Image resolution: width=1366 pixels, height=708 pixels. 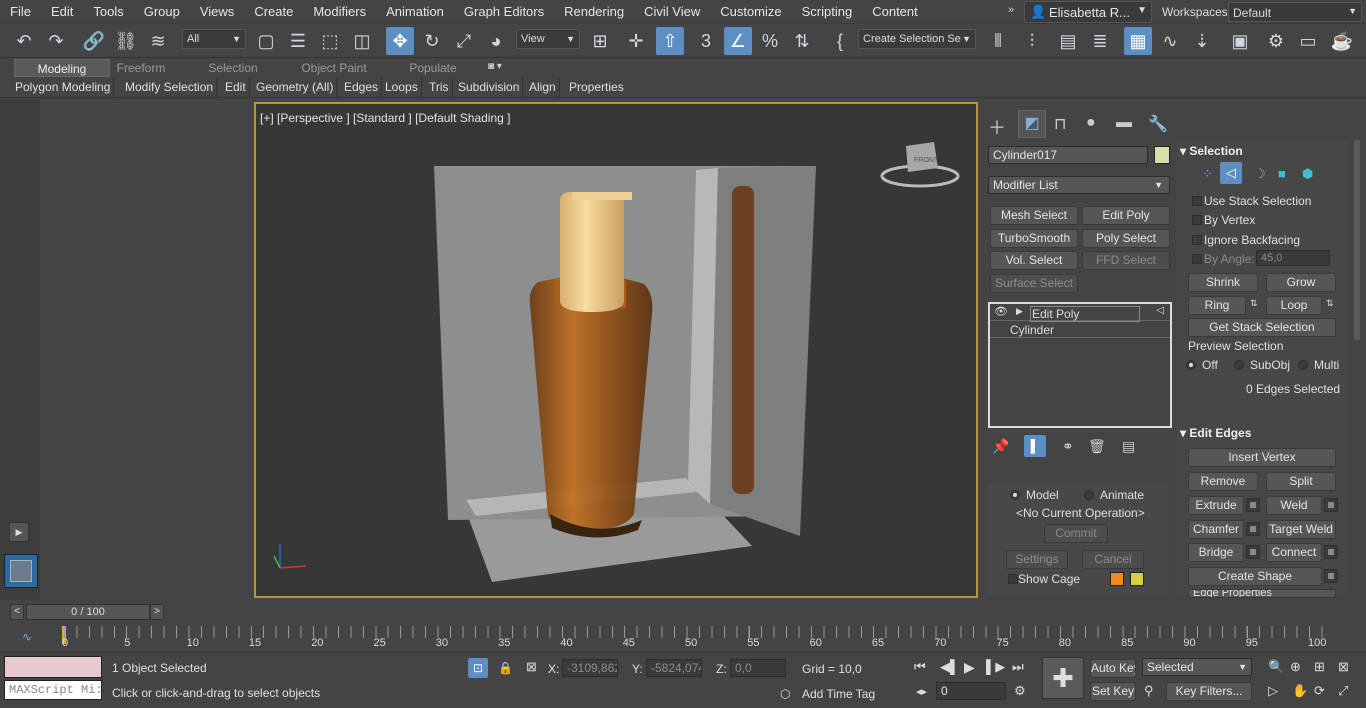 What do you see at coordinates (1034, 215) in the screenshot?
I see `mesh-select-button: Mesh Select` at bounding box center [1034, 215].